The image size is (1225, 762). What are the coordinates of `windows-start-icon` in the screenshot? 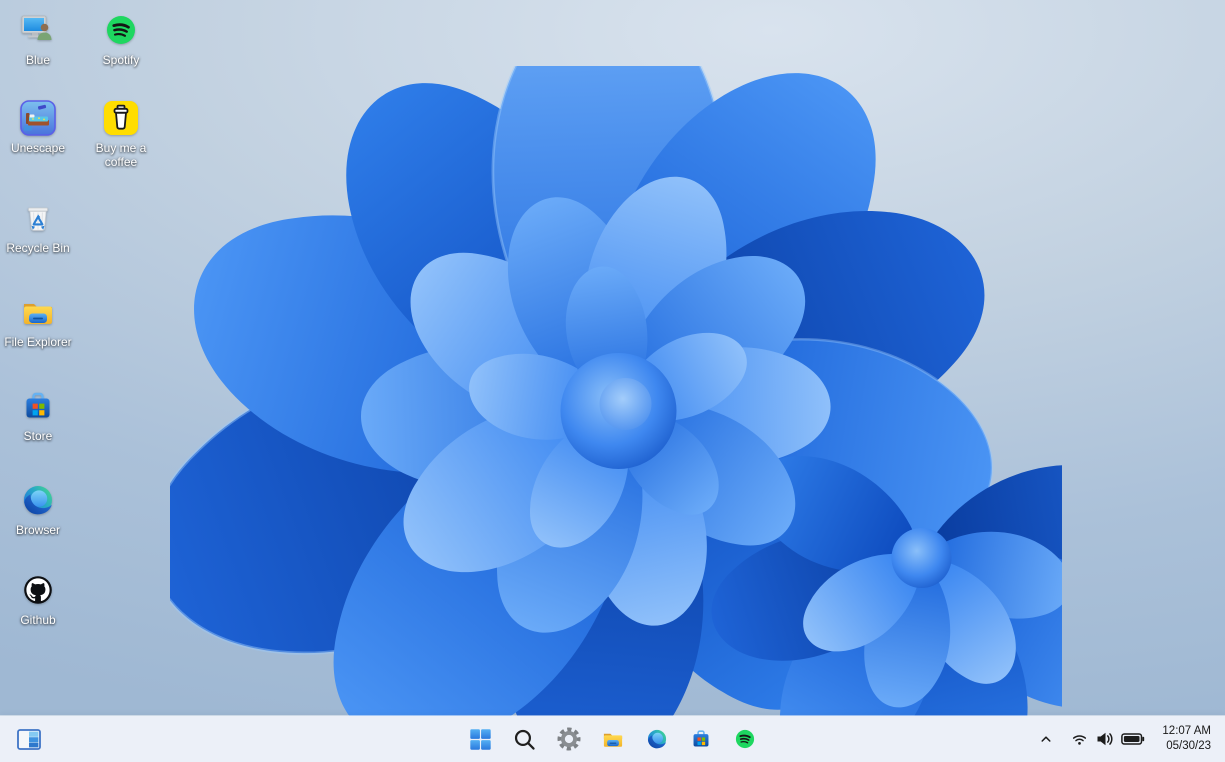 It's located at (480, 739).